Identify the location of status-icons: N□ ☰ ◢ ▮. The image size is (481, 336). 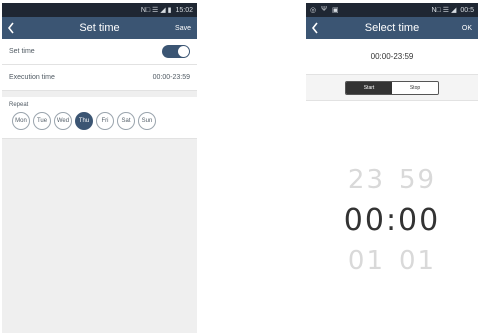
(156, 10).